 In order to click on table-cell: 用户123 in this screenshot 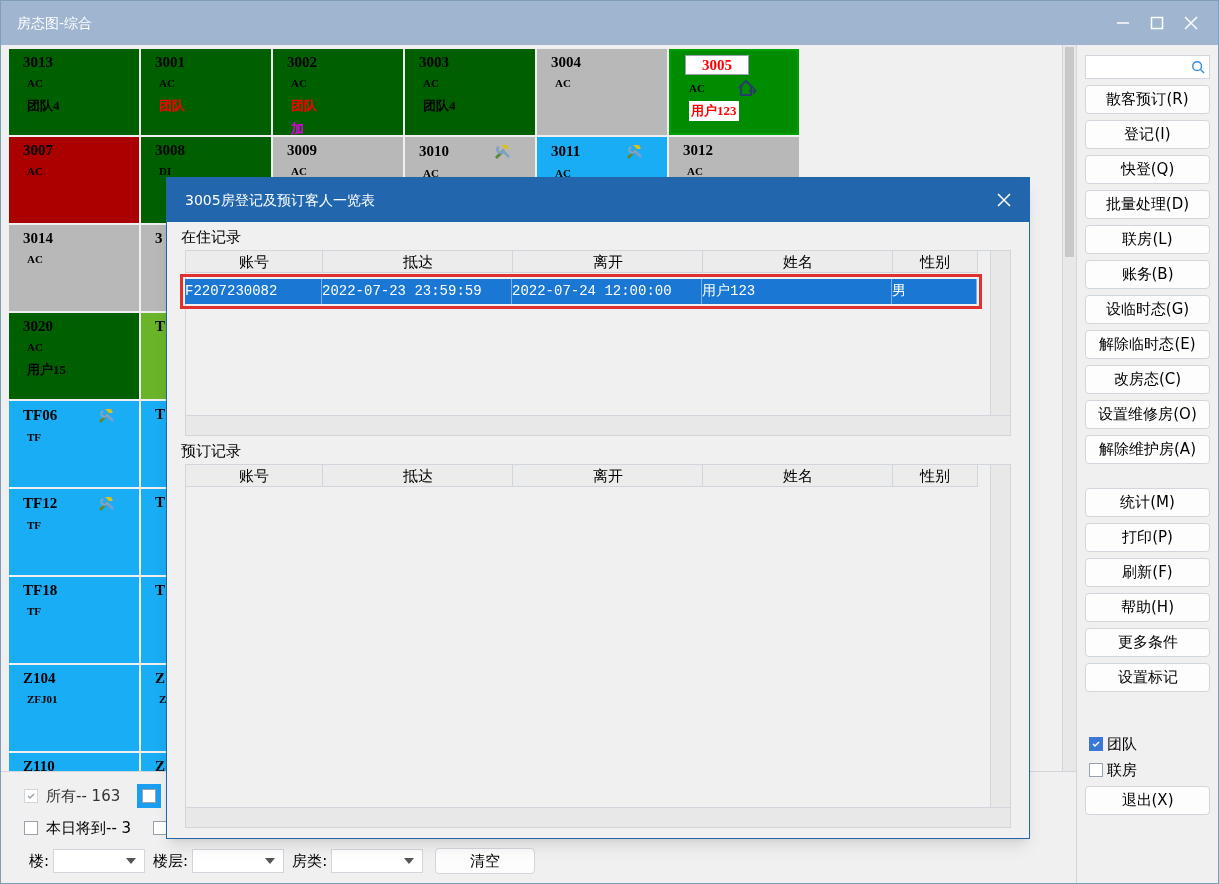, I will do `click(797, 291)`.